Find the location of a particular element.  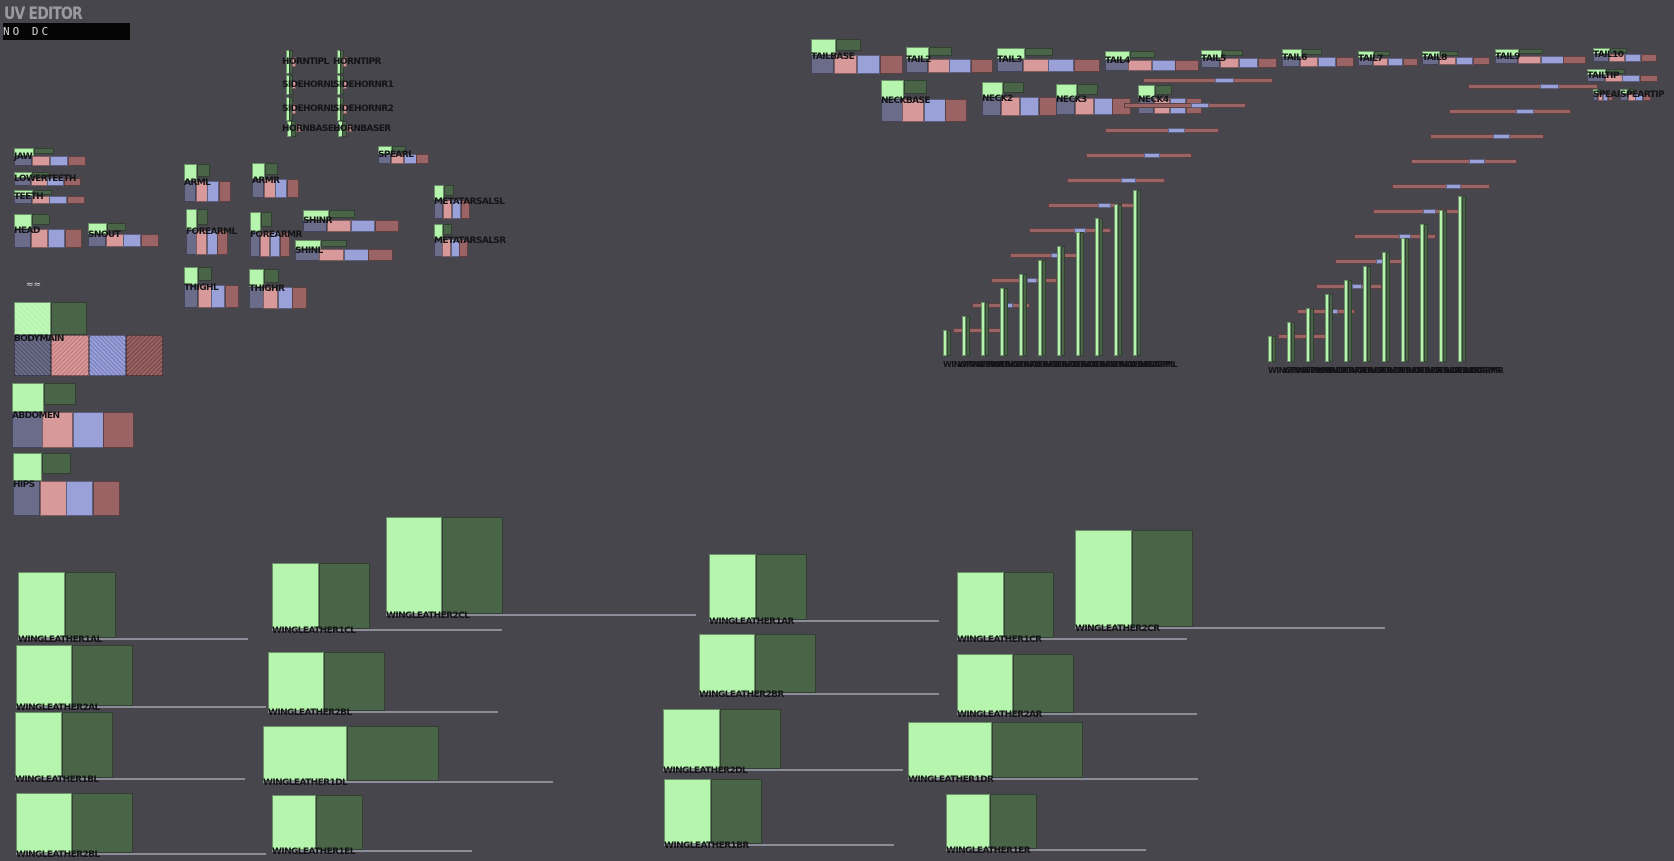

uv-island-hips: HIPS is located at coordinates (66, 484).